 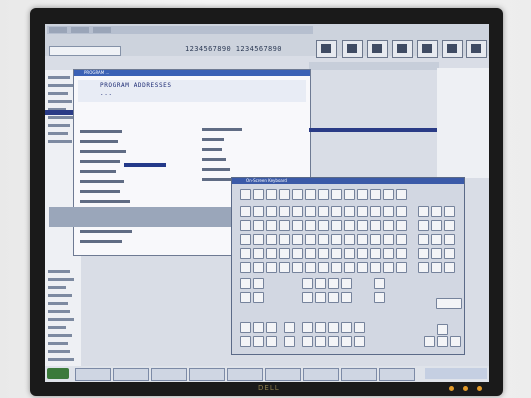 What do you see at coordinates (348, 181) in the screenshot?
I see `keyboard-title-bar: On-Screen Keyboard` at bounding box center [348, 181].